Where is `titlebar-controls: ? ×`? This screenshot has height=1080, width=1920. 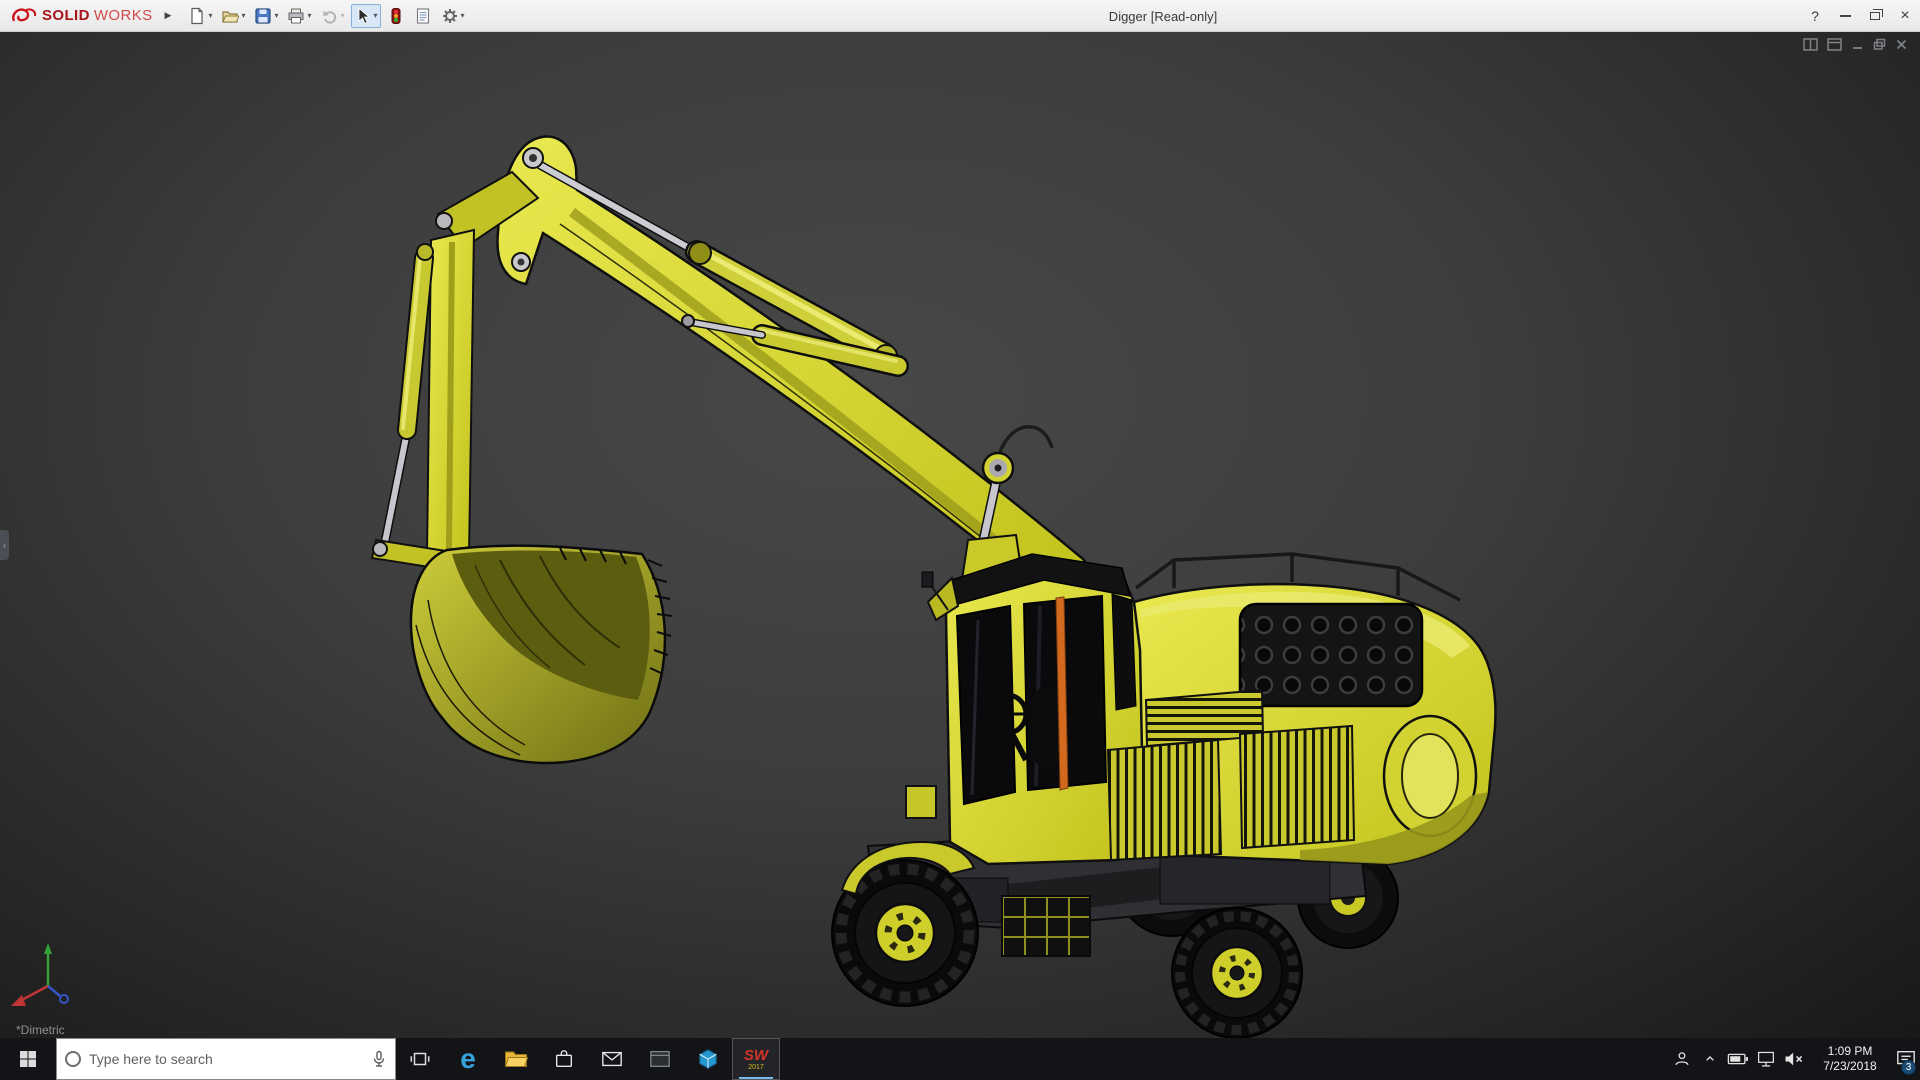
titlebar-controls: ? × is located at coordinates (1860, 15).